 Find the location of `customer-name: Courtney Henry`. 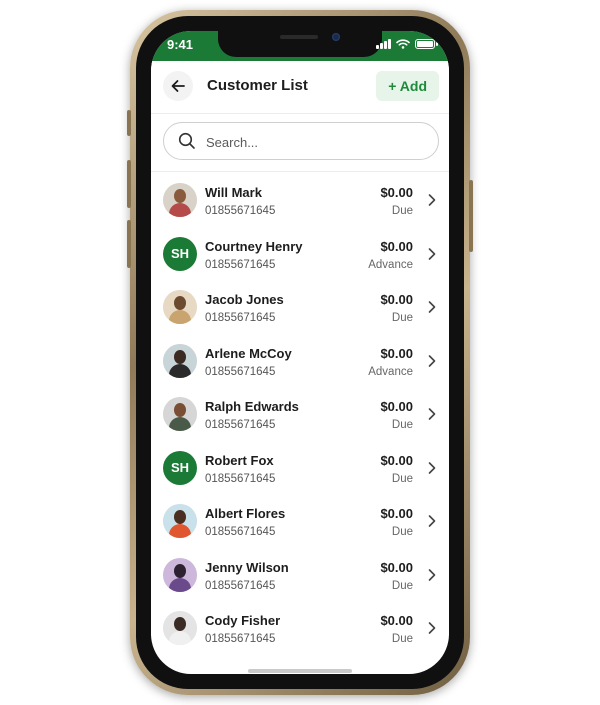

customer-name: Courtney Henry is located at coordinates (254, 246).